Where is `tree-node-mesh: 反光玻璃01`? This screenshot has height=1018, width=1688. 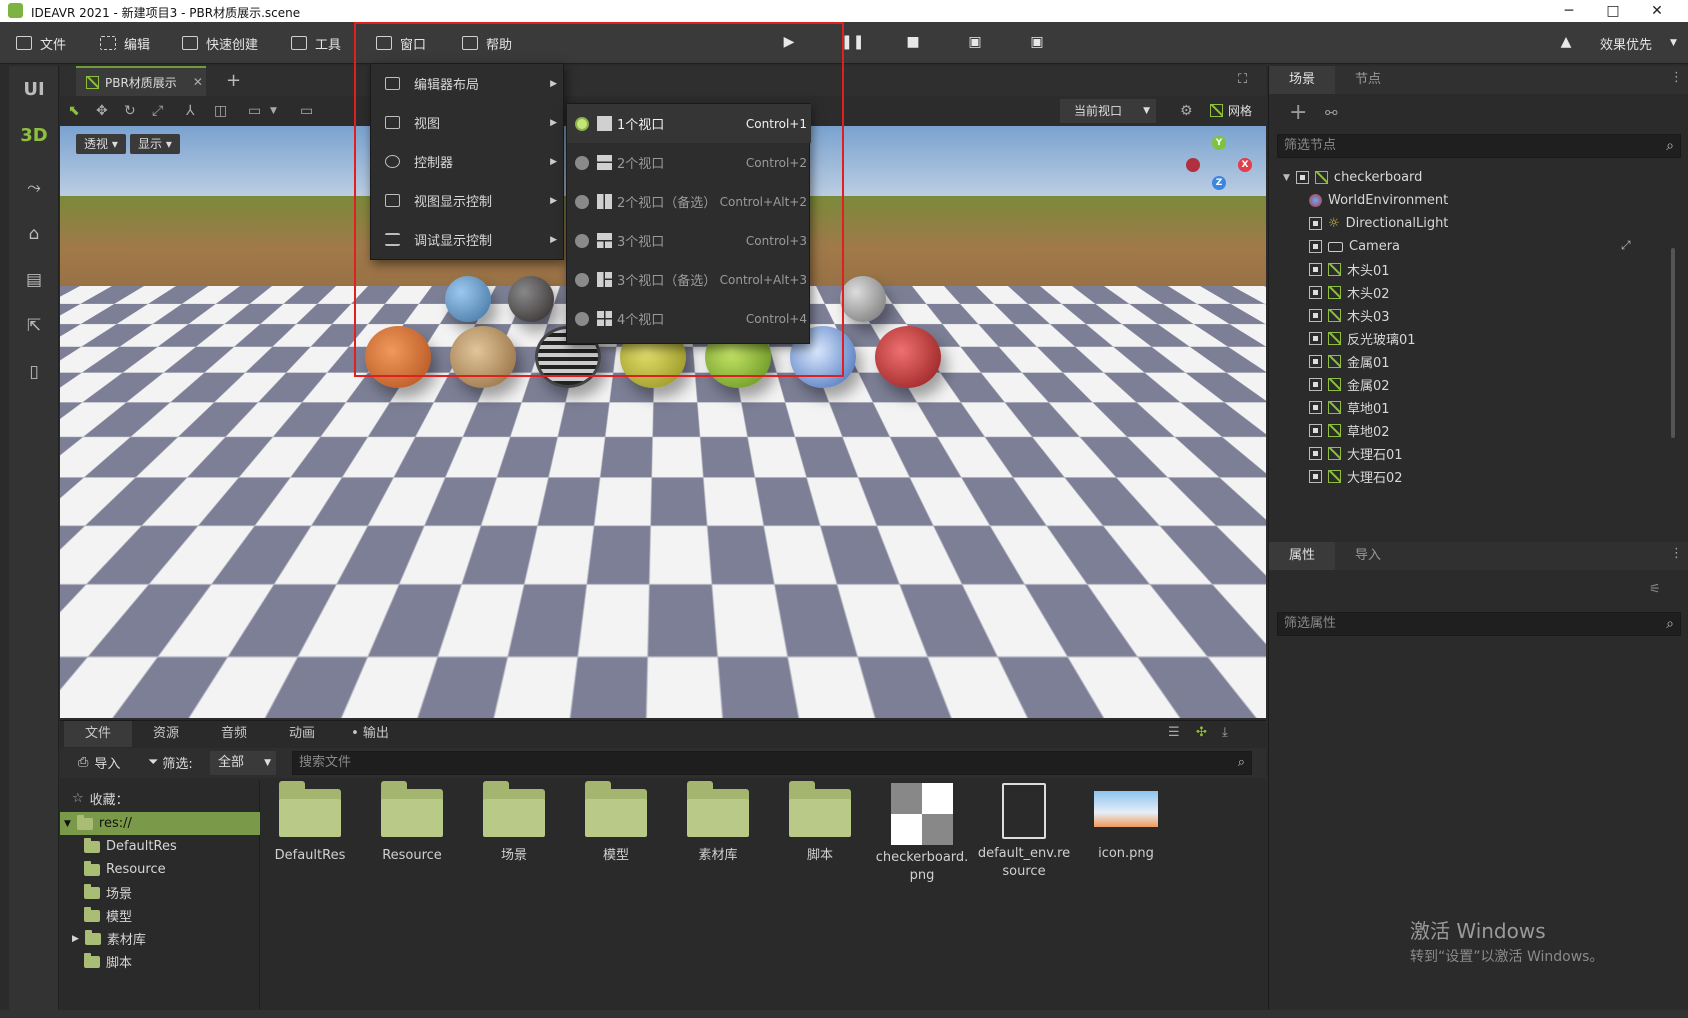 tree-node-mesh: 反光玻璃01 is located at coordinates (1362, 338).